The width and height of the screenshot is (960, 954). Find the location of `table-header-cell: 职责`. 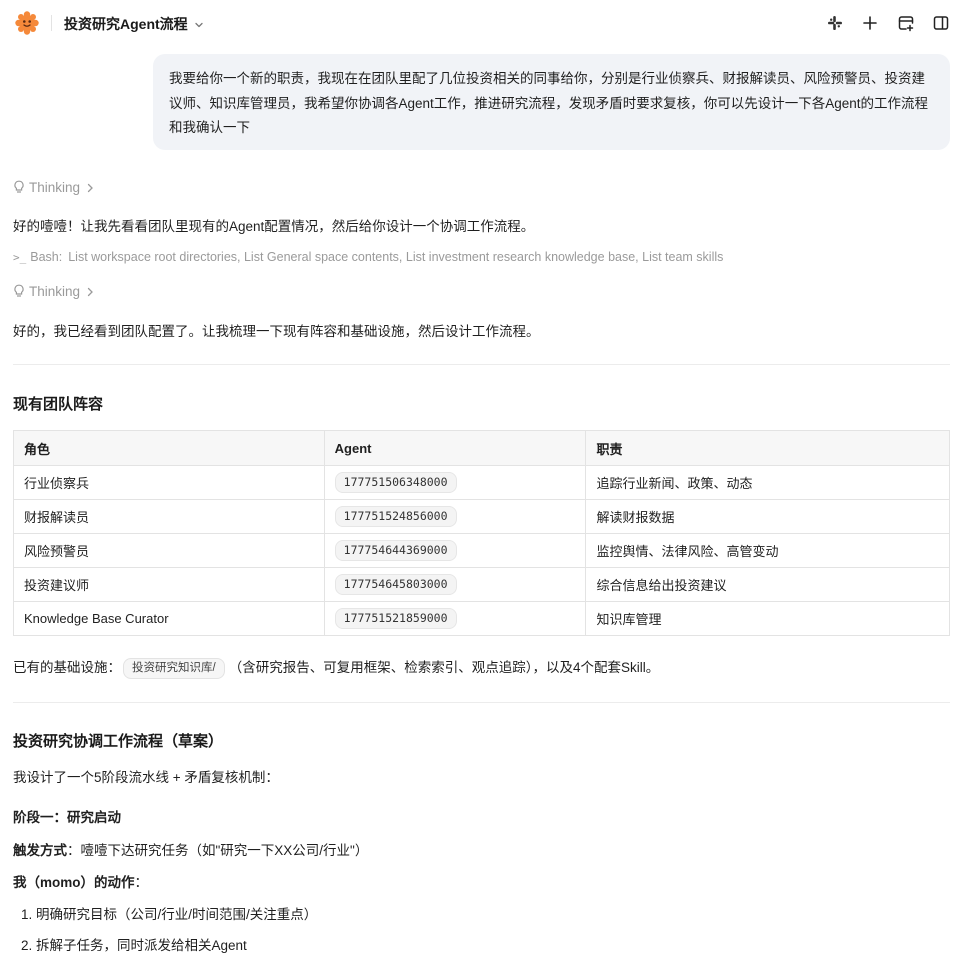

table-header-cell: 职责 is located at coordinates (767, 448).